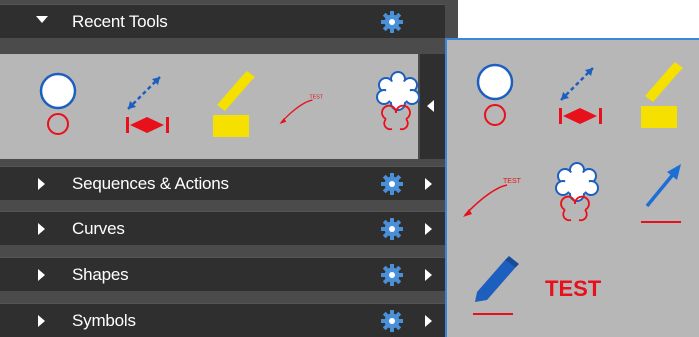  What do you see at coordinates (222, 21) in the screenshot?
I see `section-header-recent-tools: Recent Tools` at bounding box center [222, 21].